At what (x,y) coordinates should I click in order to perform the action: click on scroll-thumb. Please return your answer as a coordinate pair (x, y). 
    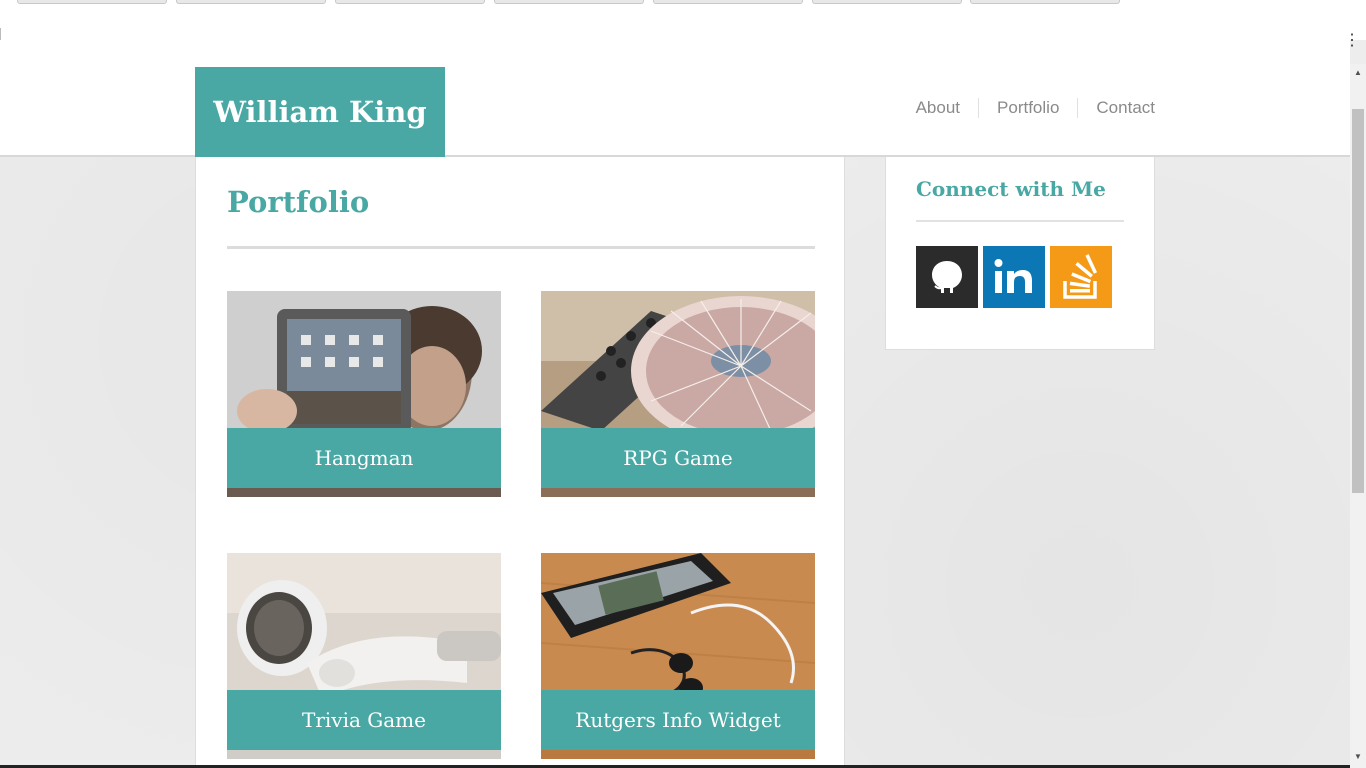
    Looking at the image, I should click on (1358, 301).